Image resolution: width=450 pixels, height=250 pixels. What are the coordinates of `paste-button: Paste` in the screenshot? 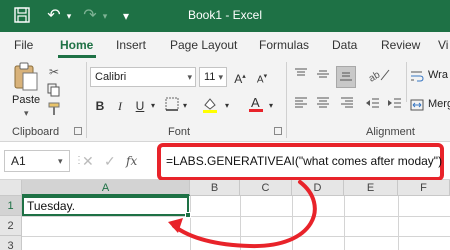 It's located at (26, 100).